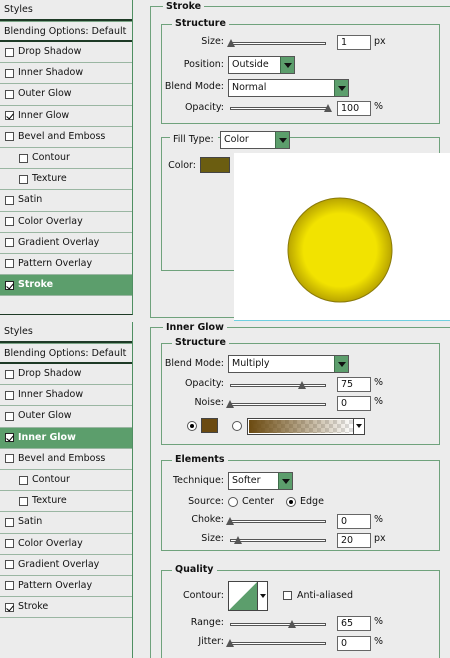 This screenshot has height=658, width=450. I want to click on glow-size-field: 20, so click(354, 540).